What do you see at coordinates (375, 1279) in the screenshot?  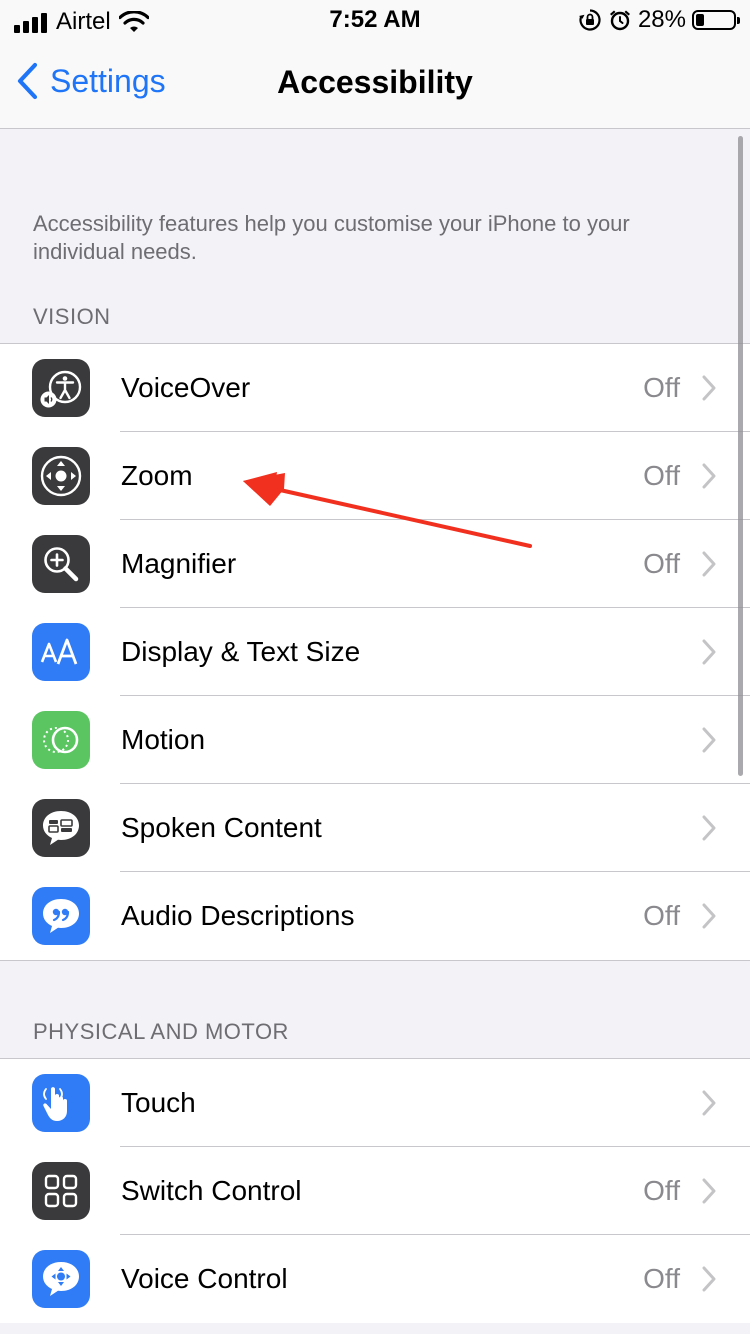 I see `row-voice-control: Voice Control Off` at bounding box center [375, 1279].